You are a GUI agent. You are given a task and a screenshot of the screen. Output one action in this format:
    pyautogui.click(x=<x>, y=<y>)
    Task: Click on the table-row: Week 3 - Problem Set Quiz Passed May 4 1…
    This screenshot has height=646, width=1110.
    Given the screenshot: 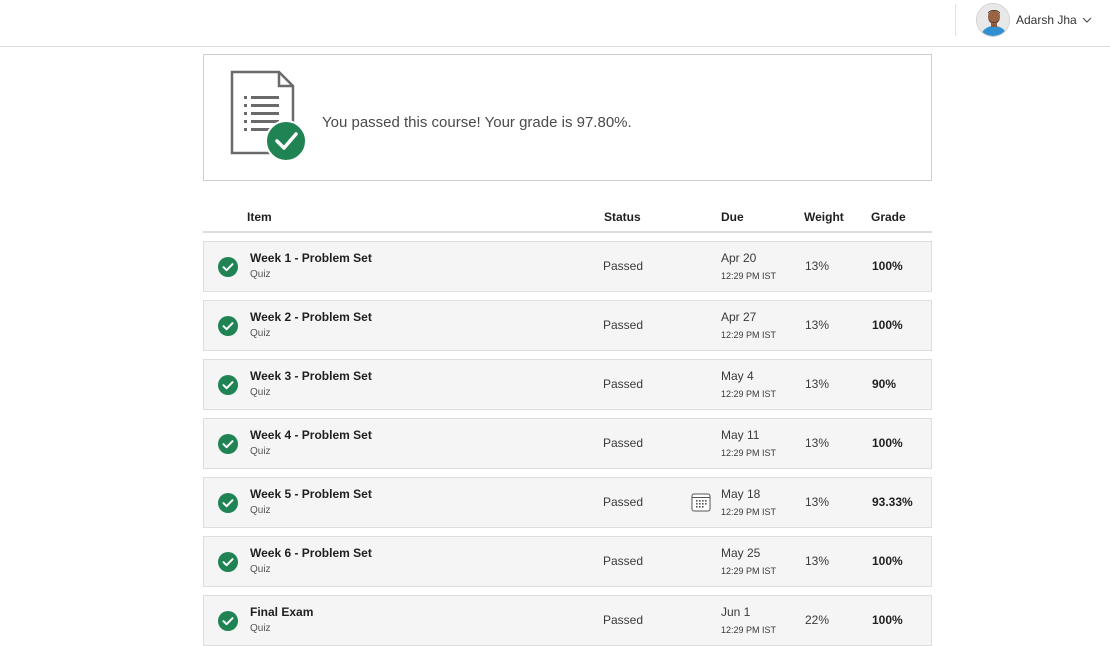 What is the action you would take?
    pyautogui.click(x=567, y=384)
    